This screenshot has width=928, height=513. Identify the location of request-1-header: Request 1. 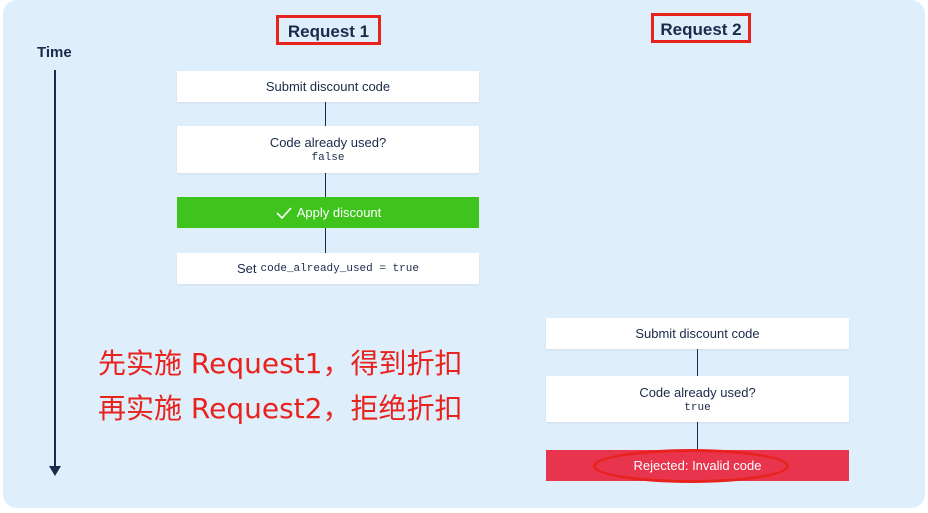
(328, 30).